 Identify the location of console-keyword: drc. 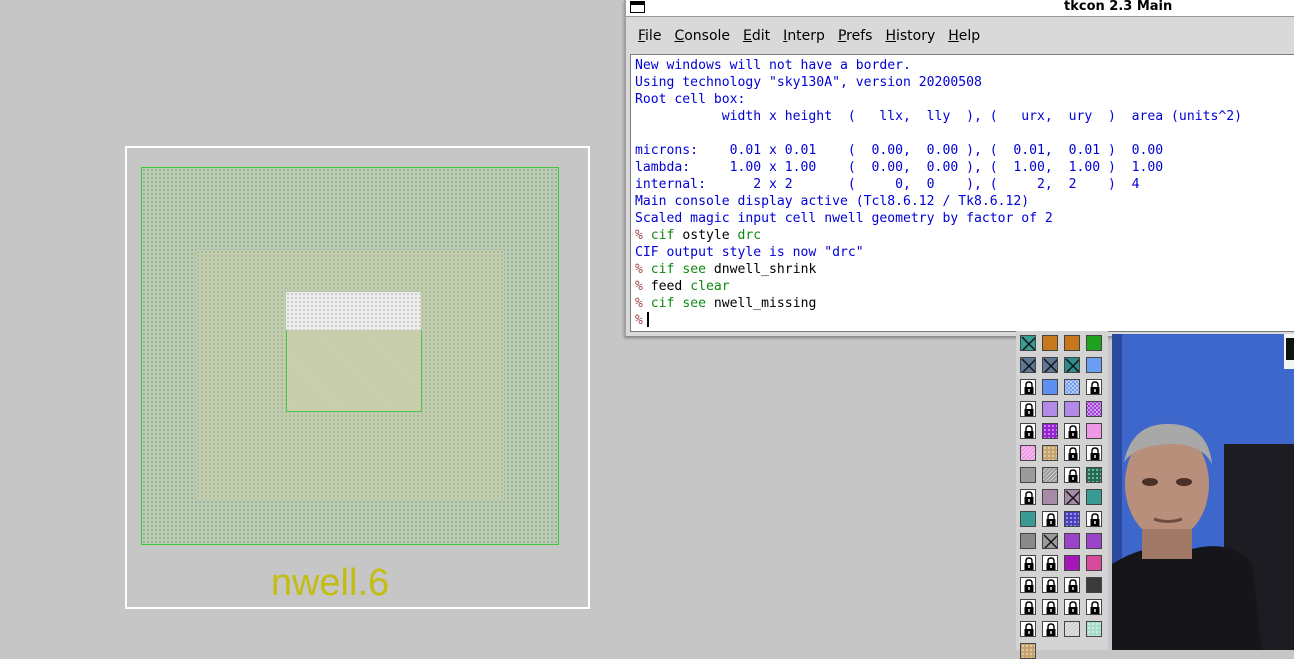
(749, 235).